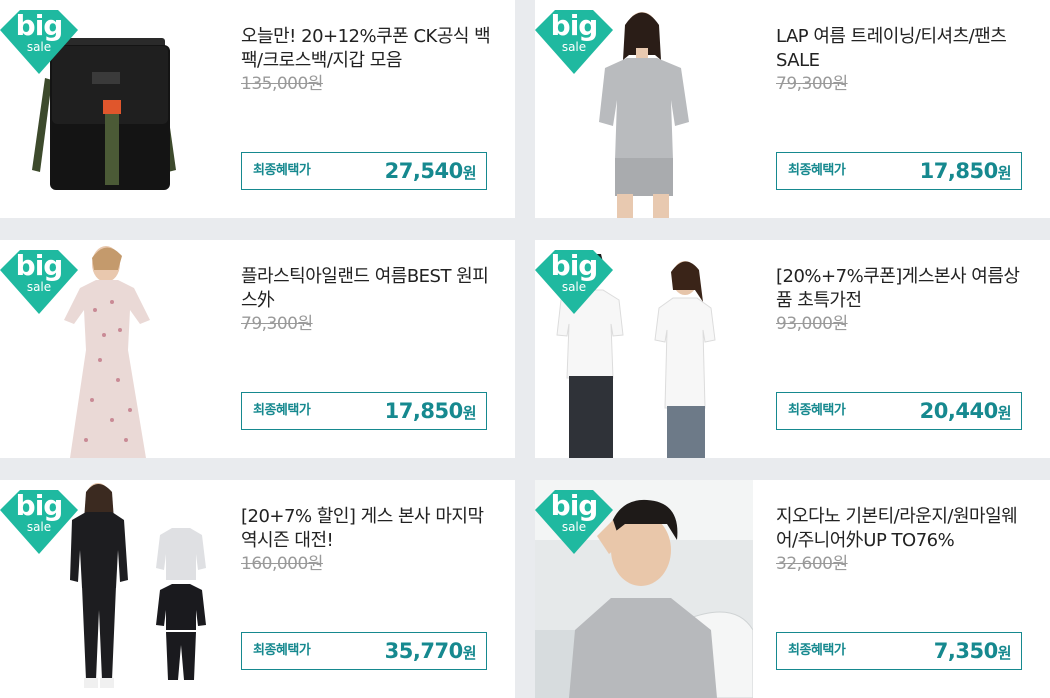  What do you see at coordinates (972, 651) in the screenshot?
I see `final-price: 7,350원` at bounding box center [972, 651].